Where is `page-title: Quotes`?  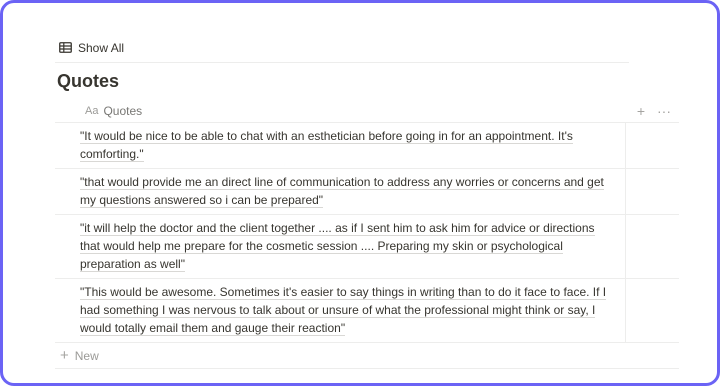
page-title: Quotes is located at coordinates (88, 81).